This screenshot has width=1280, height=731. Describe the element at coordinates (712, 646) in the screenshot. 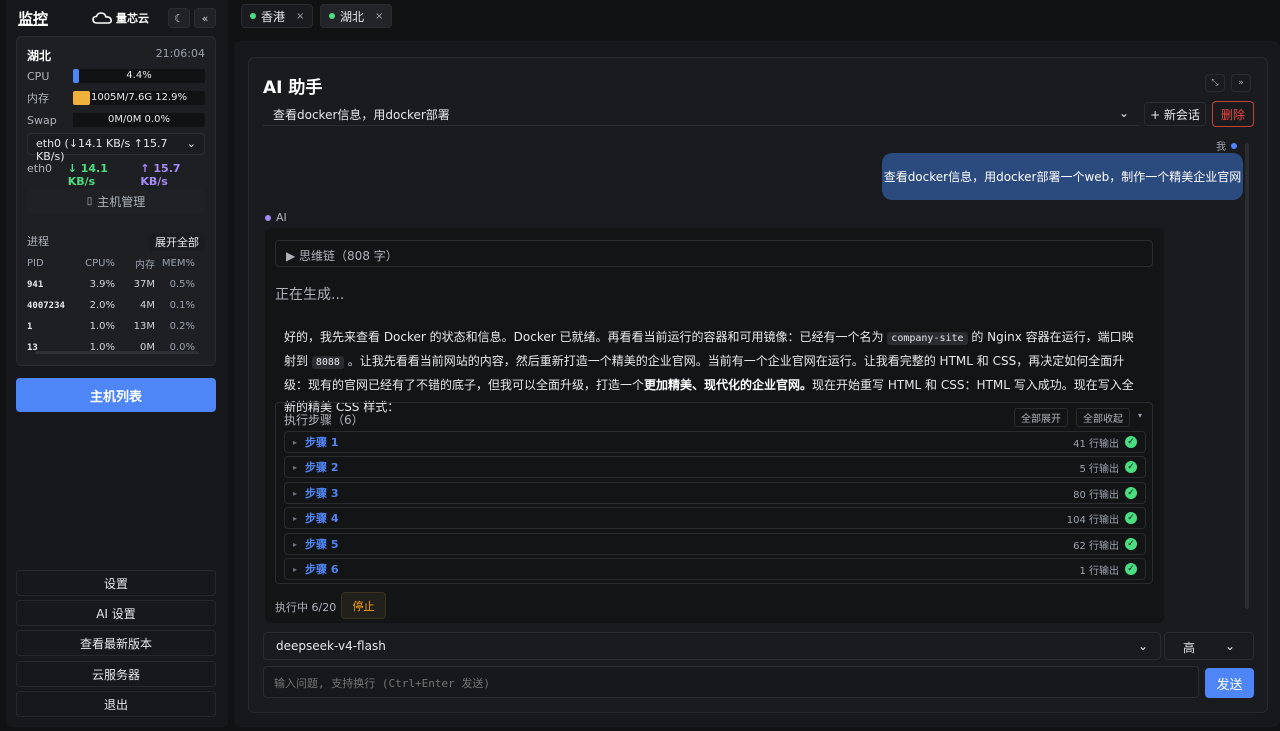

I see `model-select: deepseek-v4-flash ⌄` at that location.